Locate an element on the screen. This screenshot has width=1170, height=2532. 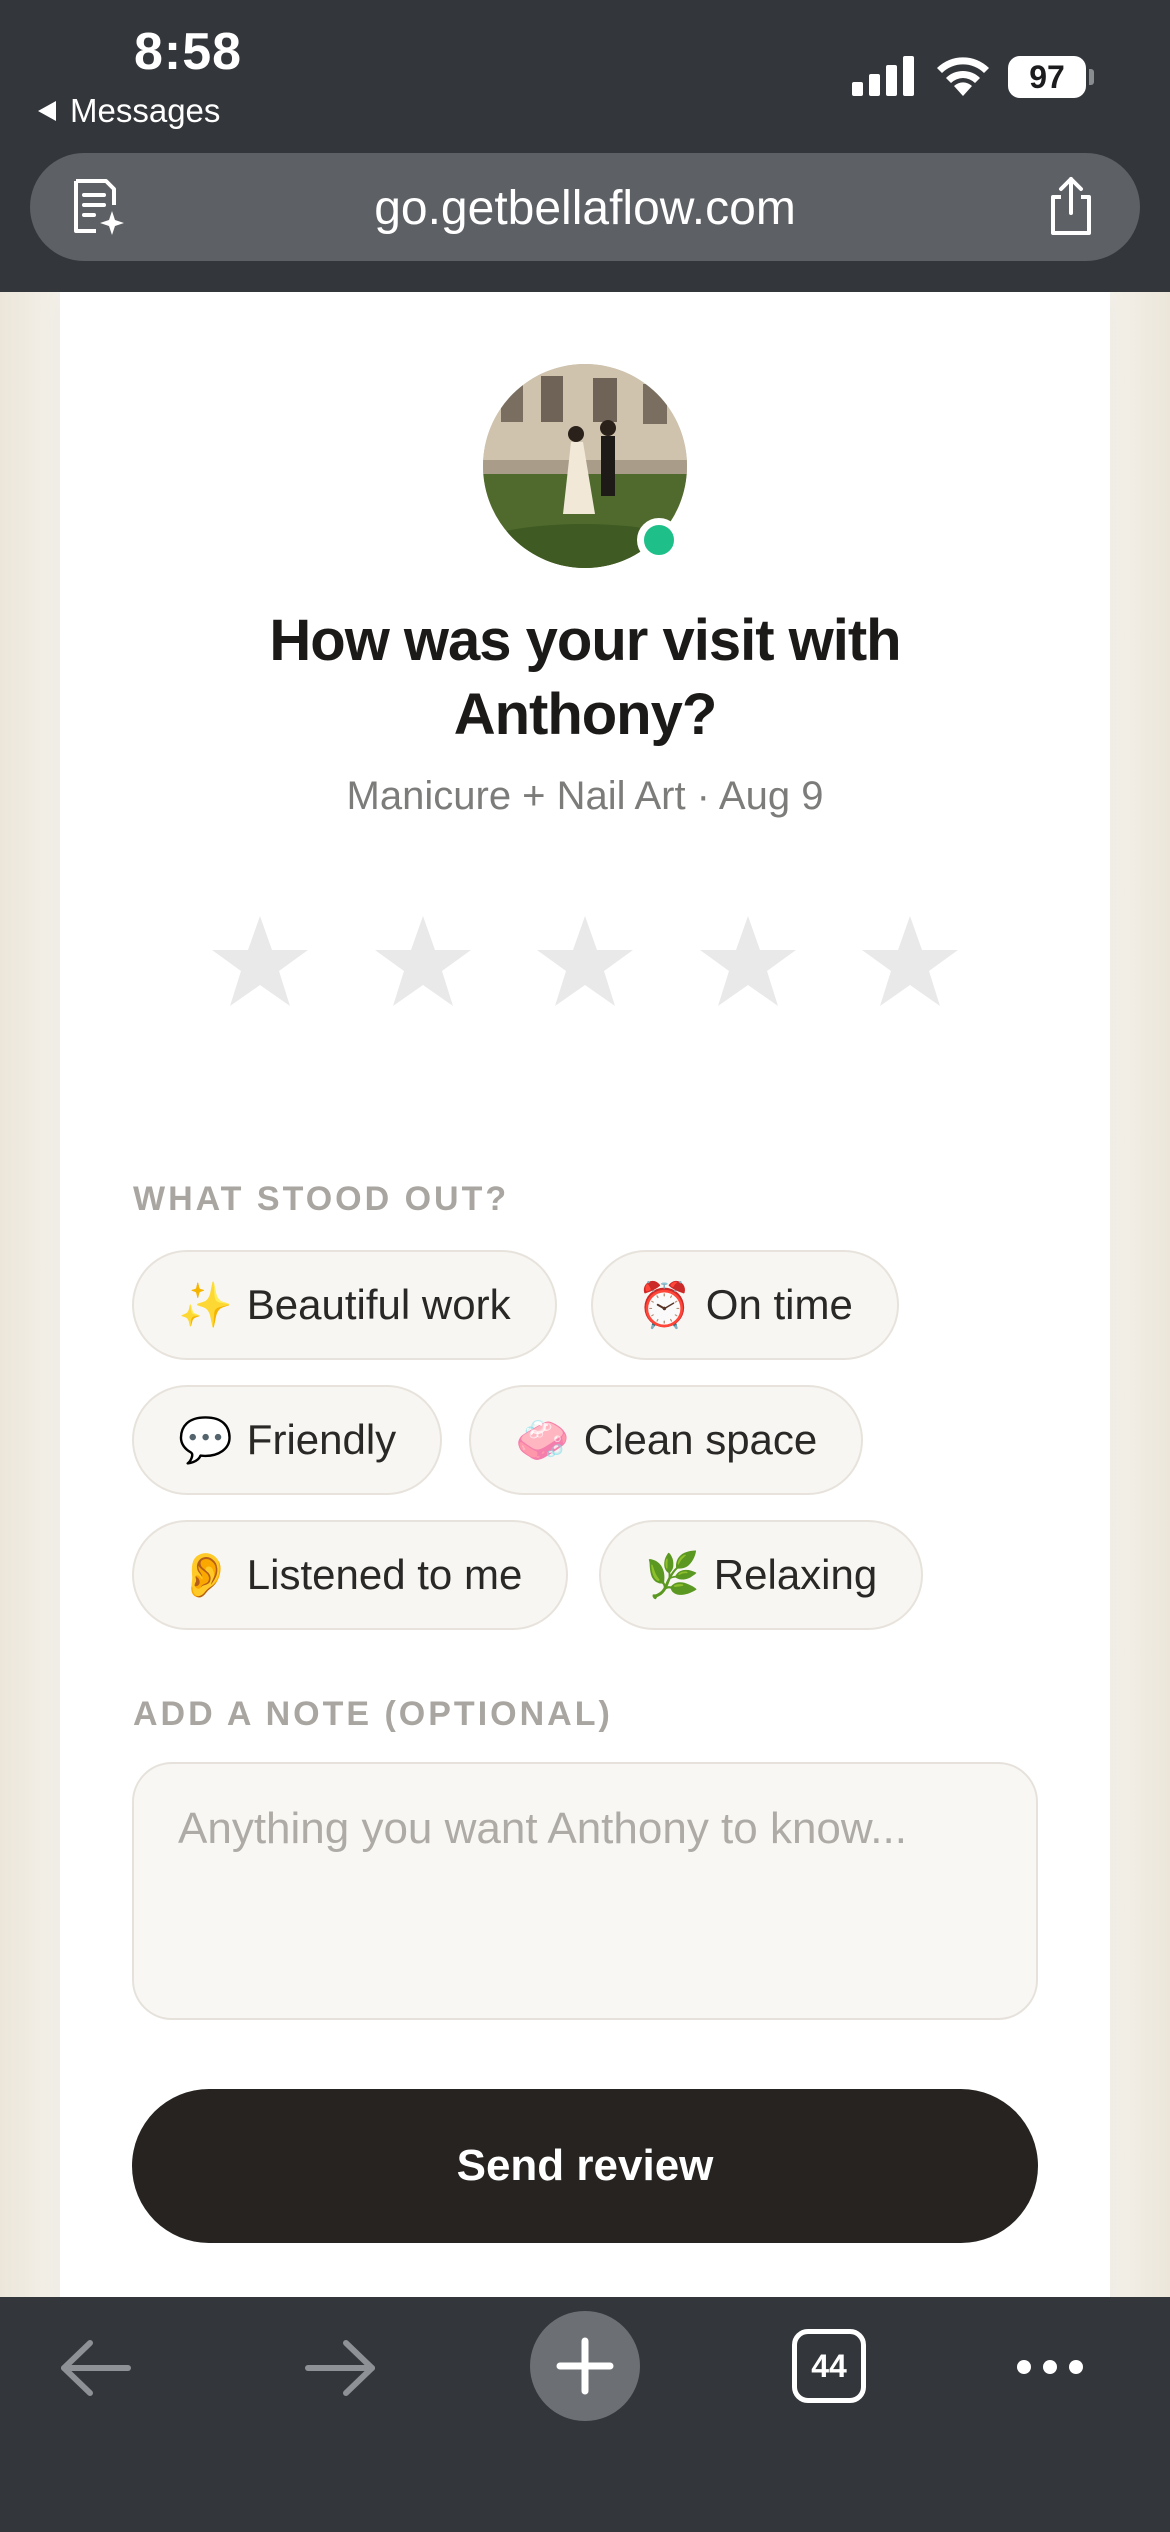
browser-toolbar: 44 is located at coordinates (585, 2414).